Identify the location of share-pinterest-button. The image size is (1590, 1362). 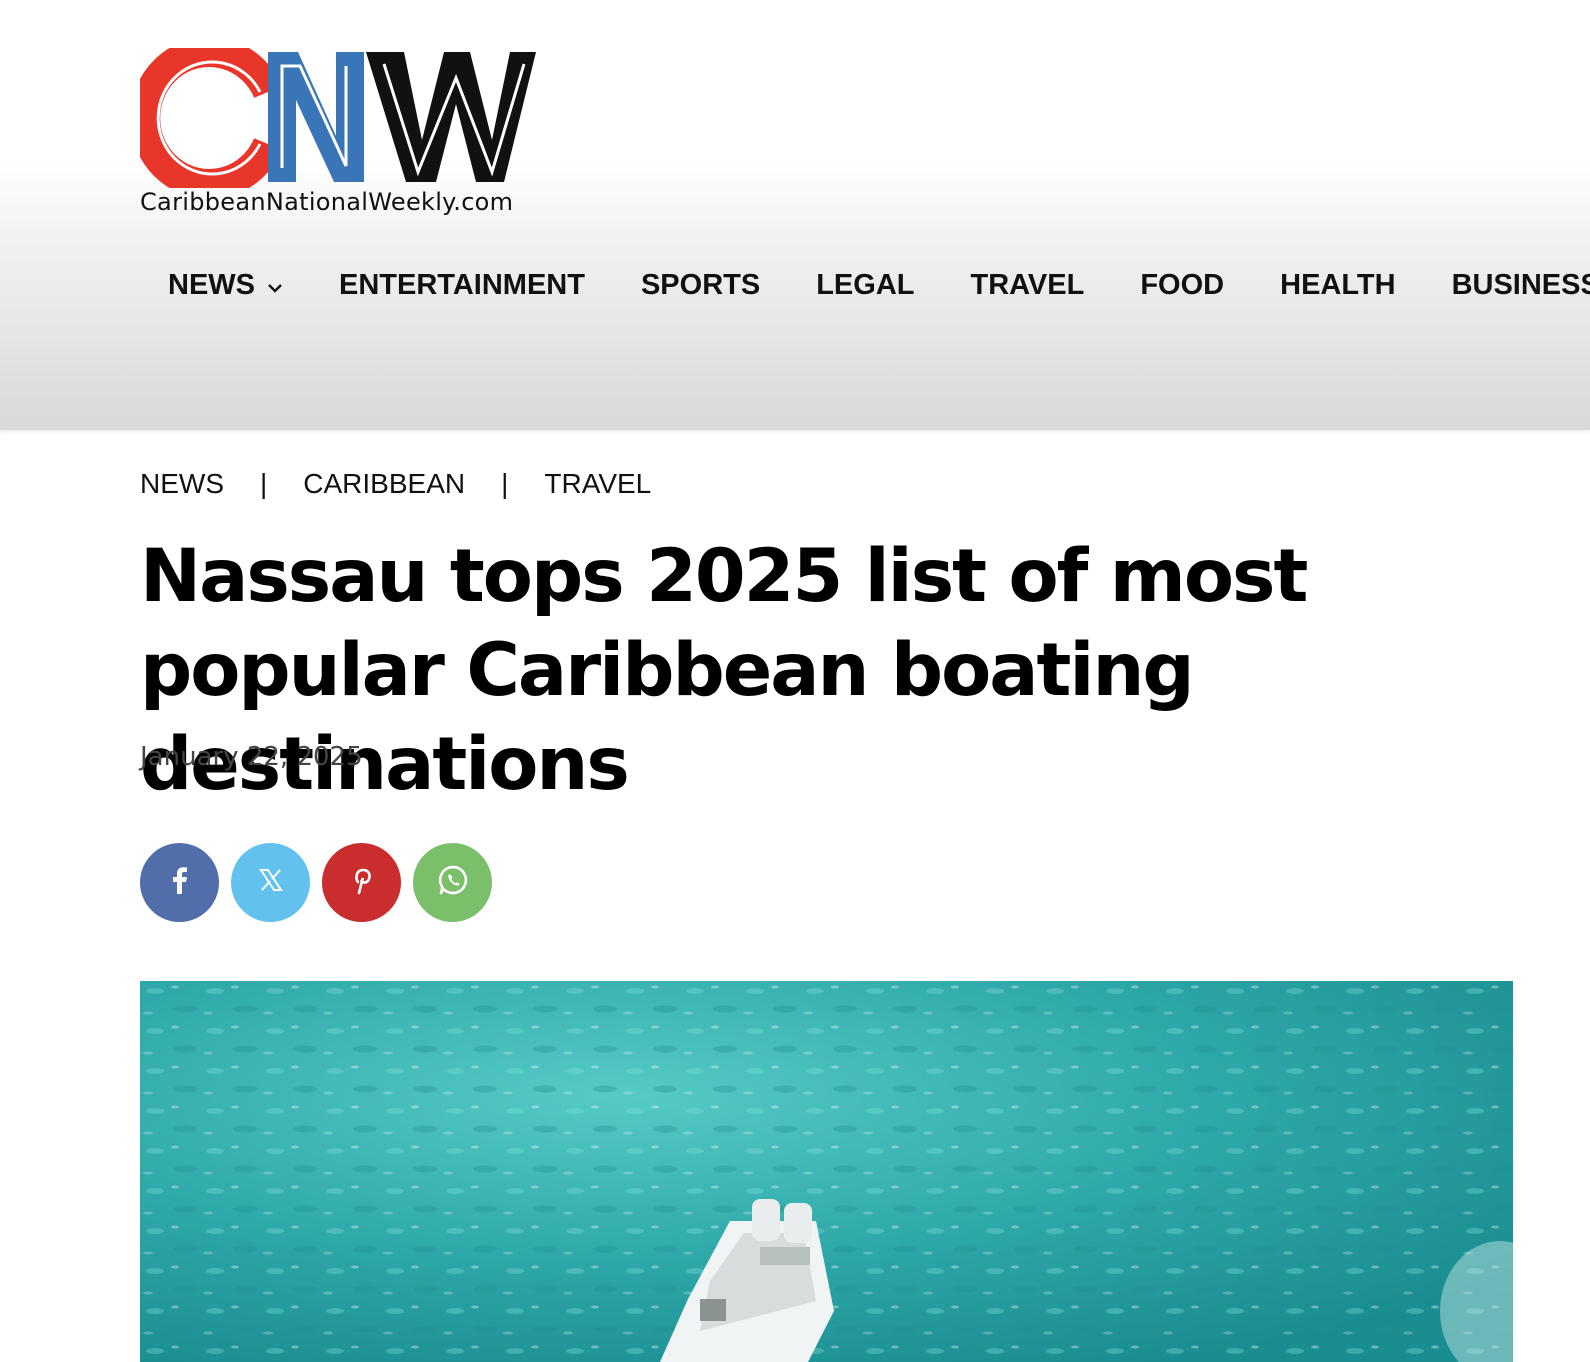
(361, 882).